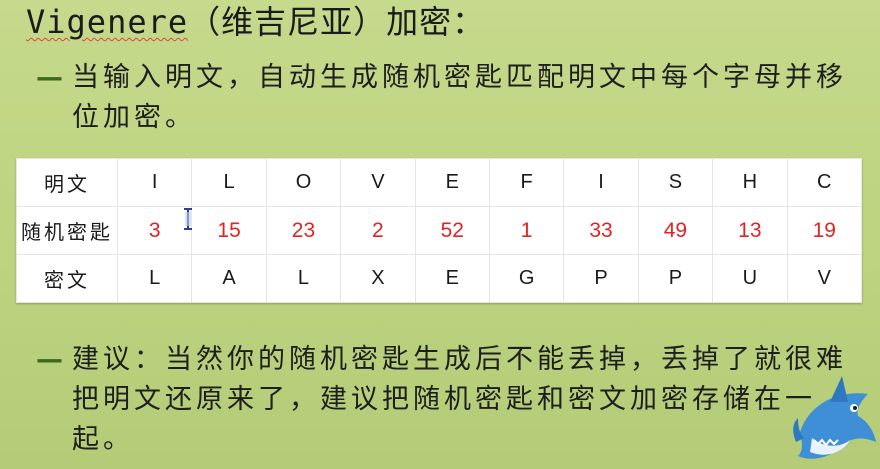 This screenshot has height=469, width=880. I want to click on shark-mascot-icon, so click(834, 417).